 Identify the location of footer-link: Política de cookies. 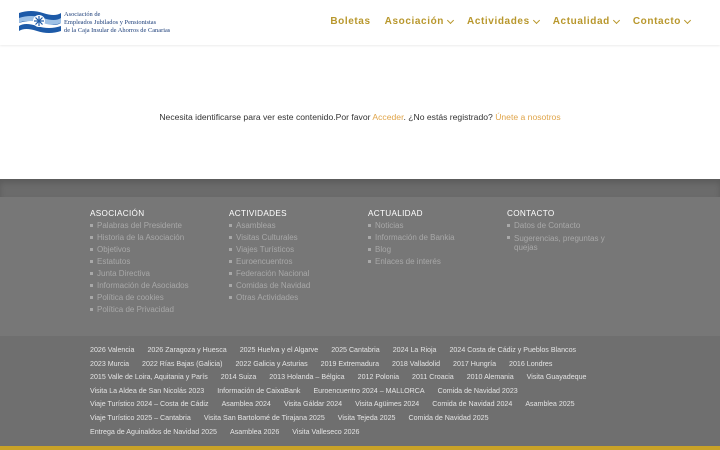
(155, 298).